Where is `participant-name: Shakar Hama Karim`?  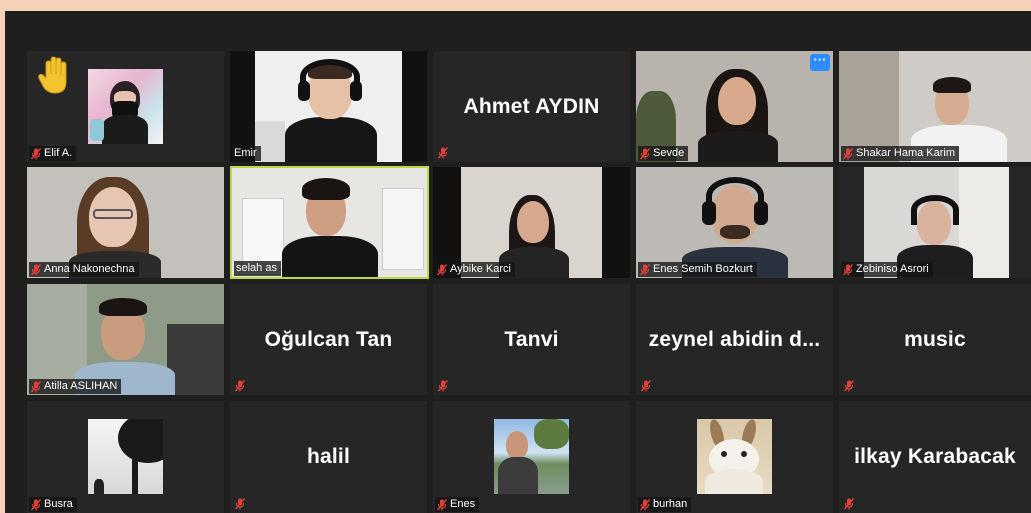 participant-name: Shakar Hama Karim is located at coordinates (906, 153).